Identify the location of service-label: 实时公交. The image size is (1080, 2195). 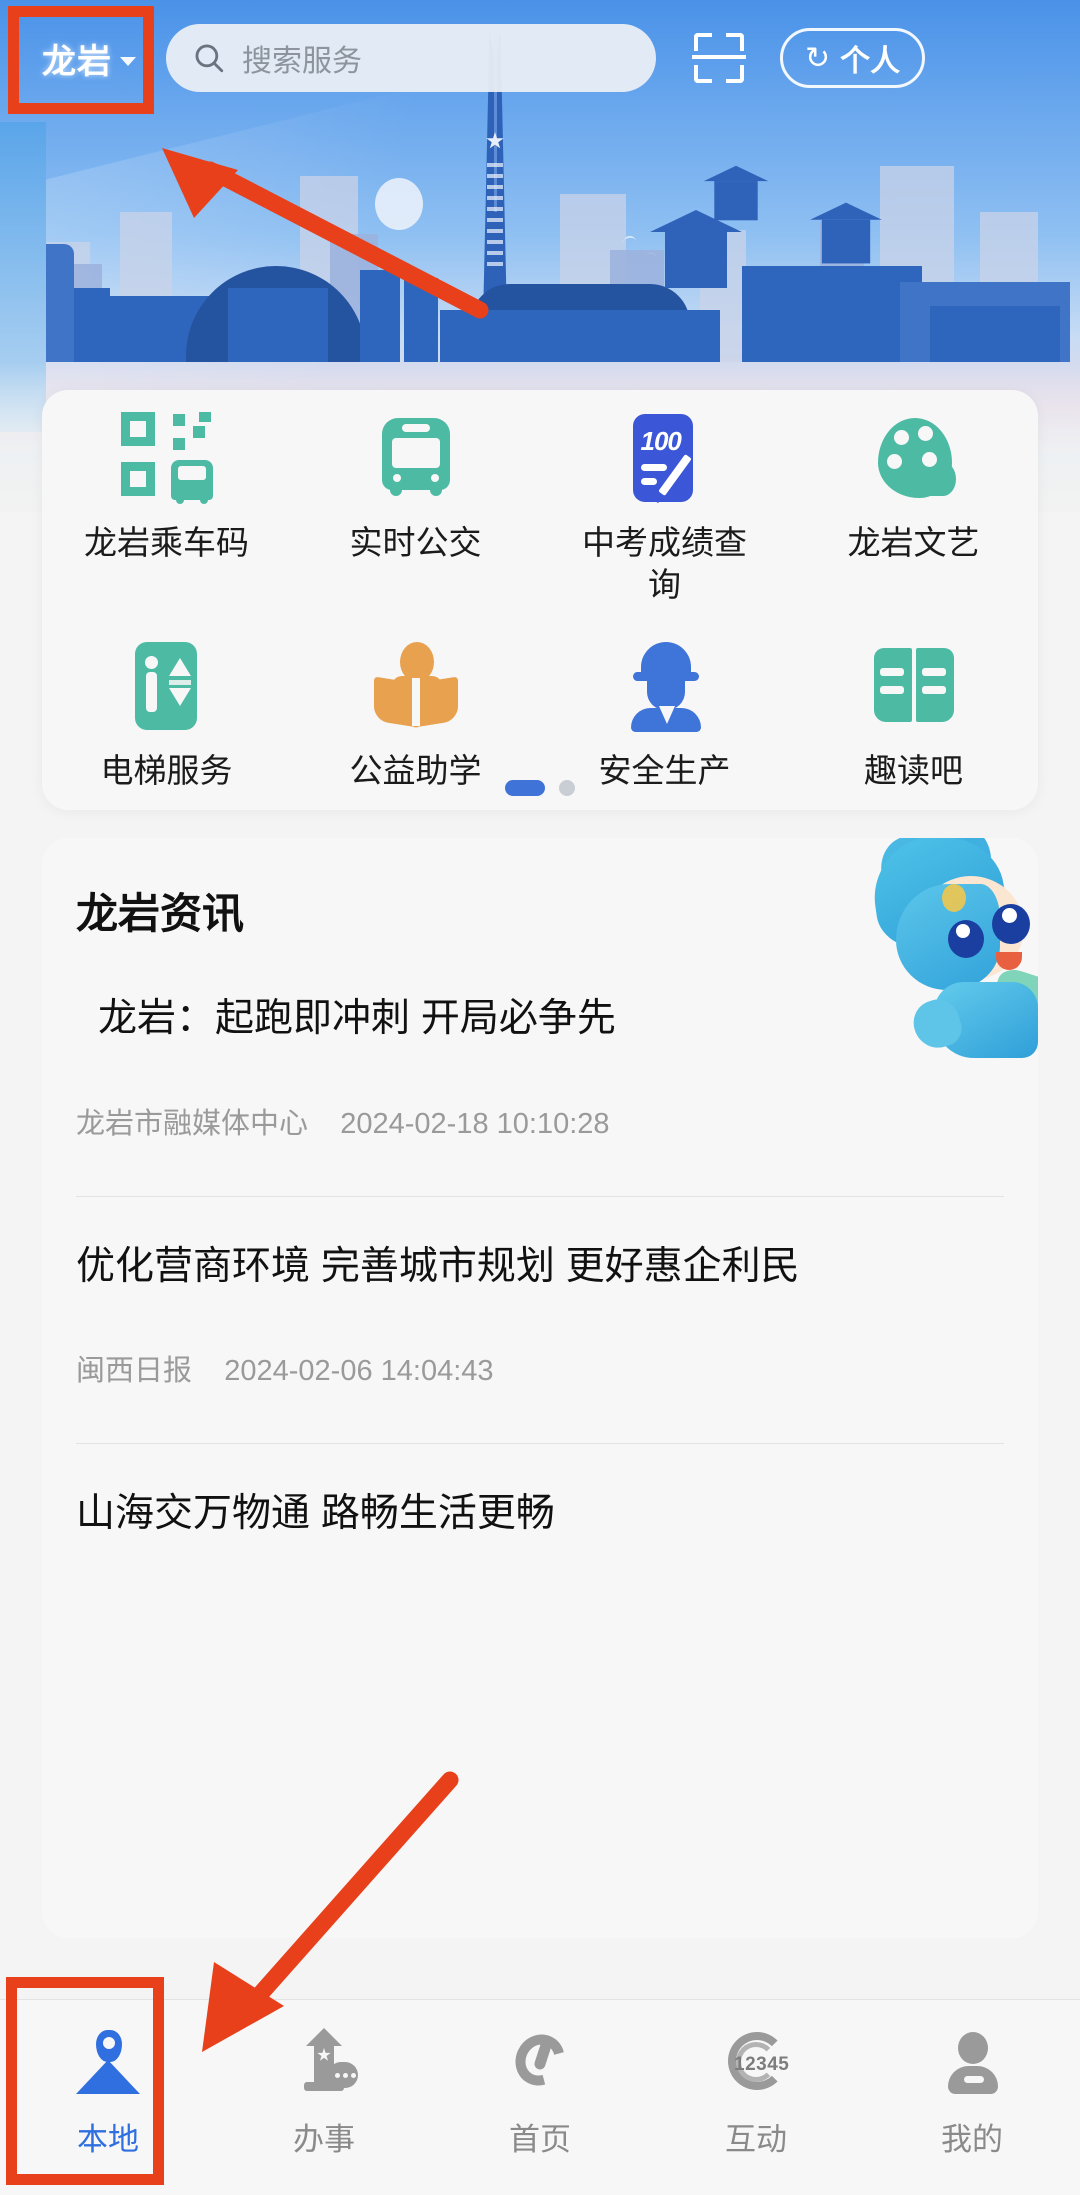
(415, 542).